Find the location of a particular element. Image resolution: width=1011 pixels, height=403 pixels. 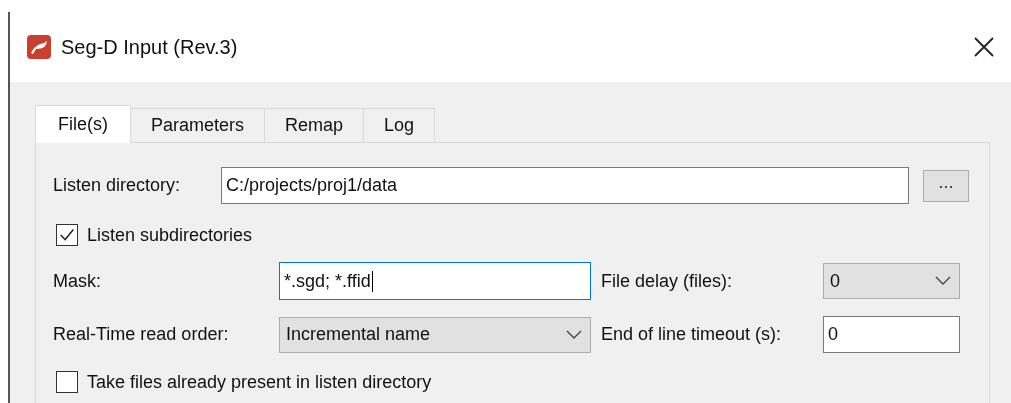

tab: Log is located at coordinates (399, 125).